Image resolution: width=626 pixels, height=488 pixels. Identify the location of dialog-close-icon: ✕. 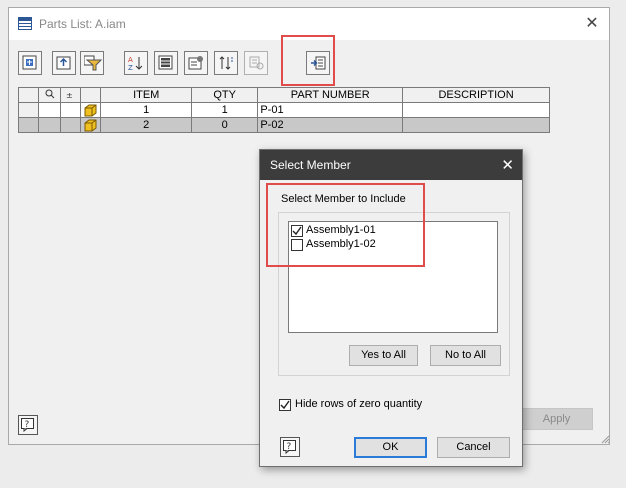
(507, 165).